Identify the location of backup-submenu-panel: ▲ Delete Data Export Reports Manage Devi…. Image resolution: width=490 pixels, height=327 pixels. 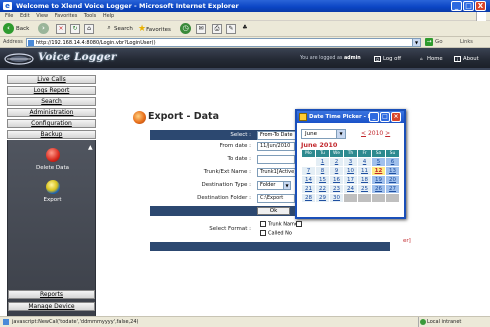
(51, 228).